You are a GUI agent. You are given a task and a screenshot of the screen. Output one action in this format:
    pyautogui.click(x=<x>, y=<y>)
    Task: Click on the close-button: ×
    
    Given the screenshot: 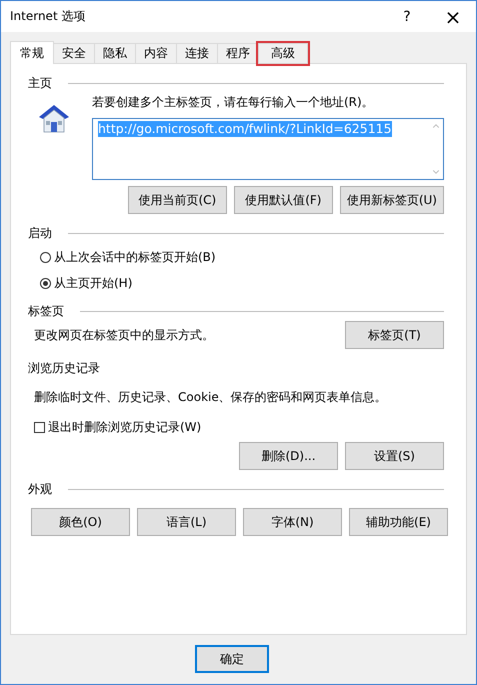 What is the action you would take?
    pyautogui.click(x=453, y=17)
    